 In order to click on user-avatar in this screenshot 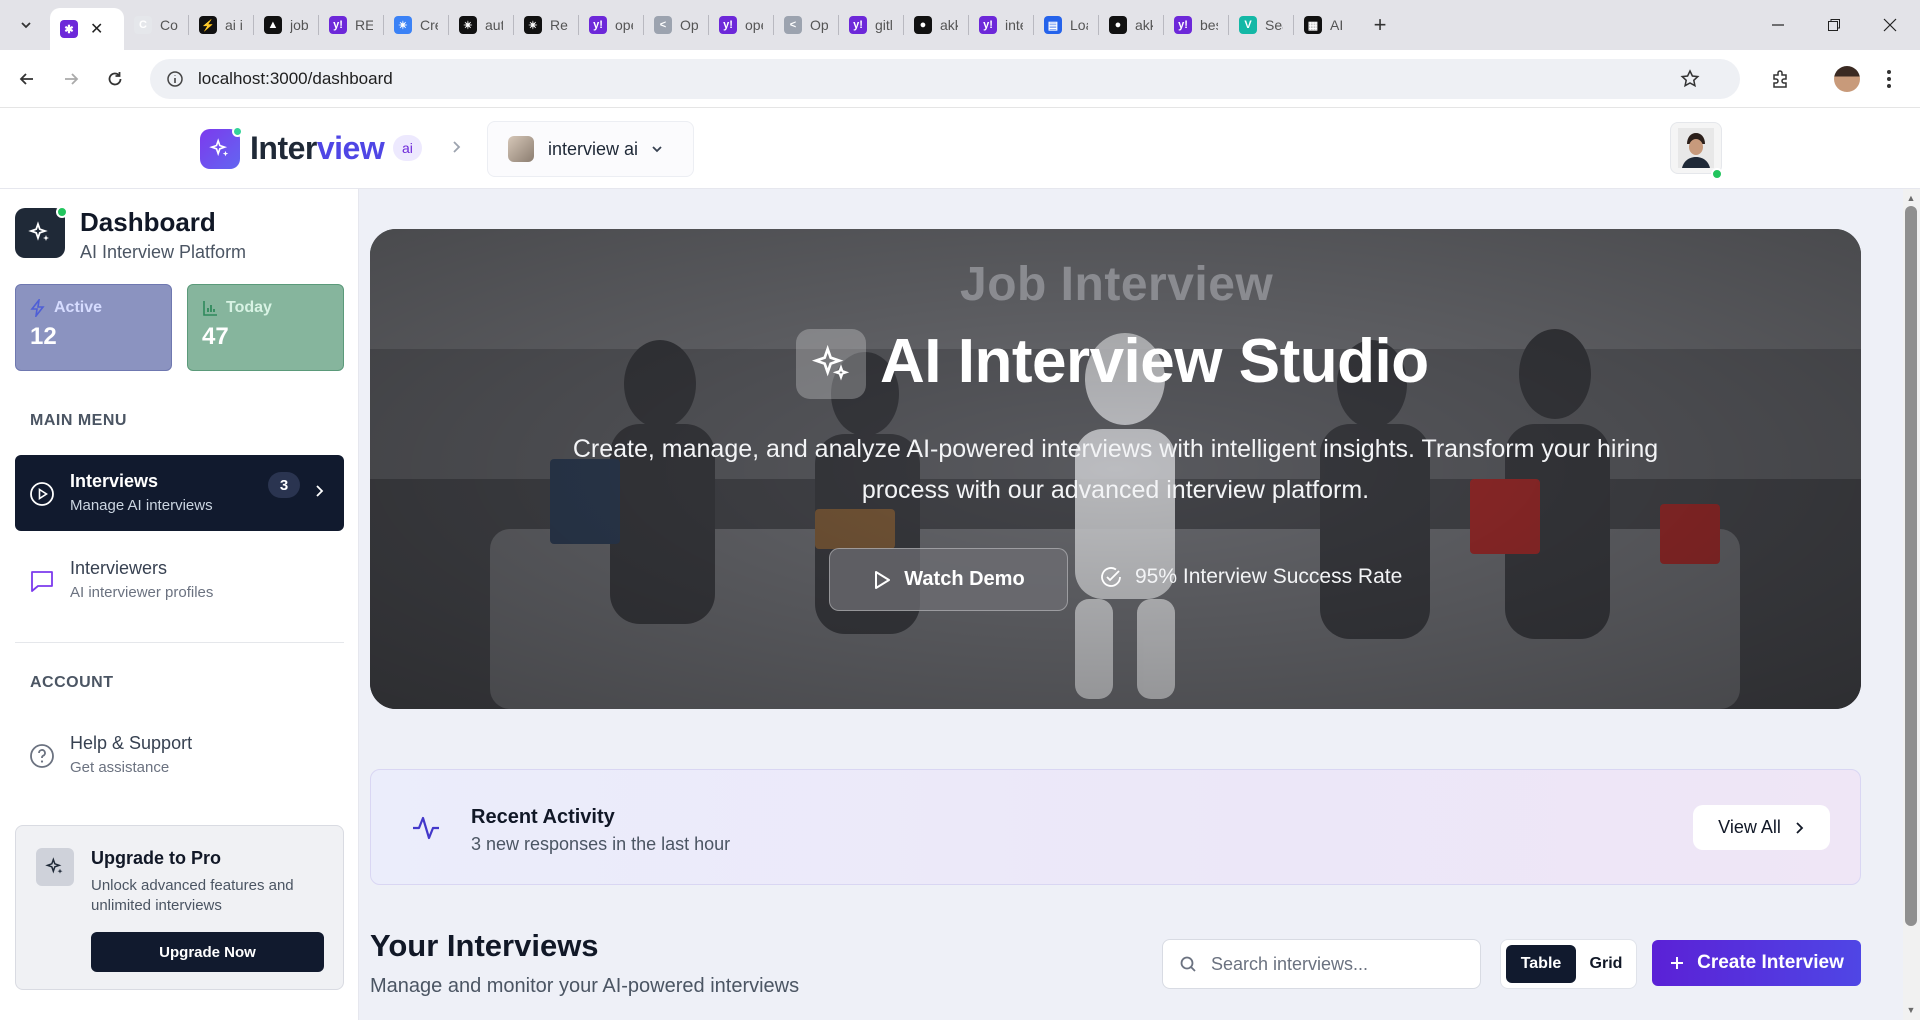, I will do `click(1696, 148)`.